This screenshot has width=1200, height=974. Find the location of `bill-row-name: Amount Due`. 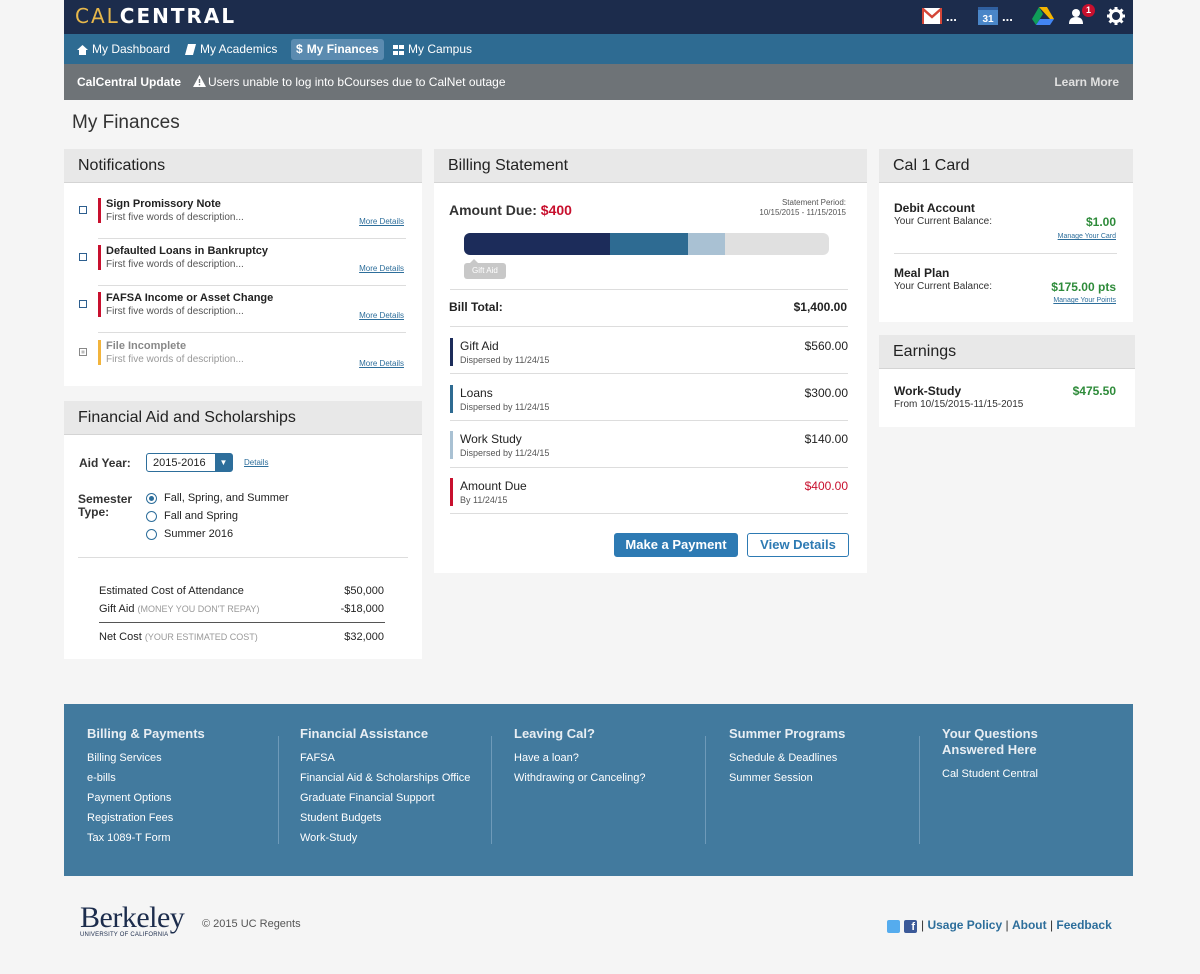

bill-row-name: Amount Due is located at coordinates (493, 486).